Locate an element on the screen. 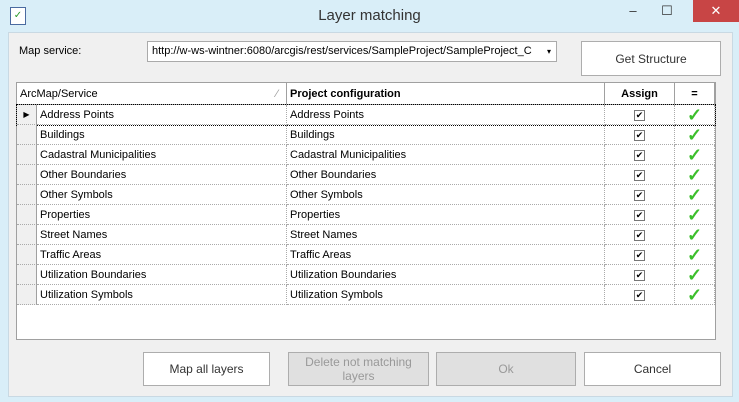 This screenshot has height=402, width=739. row-header: ▶ is located at coordinates (27, 115).